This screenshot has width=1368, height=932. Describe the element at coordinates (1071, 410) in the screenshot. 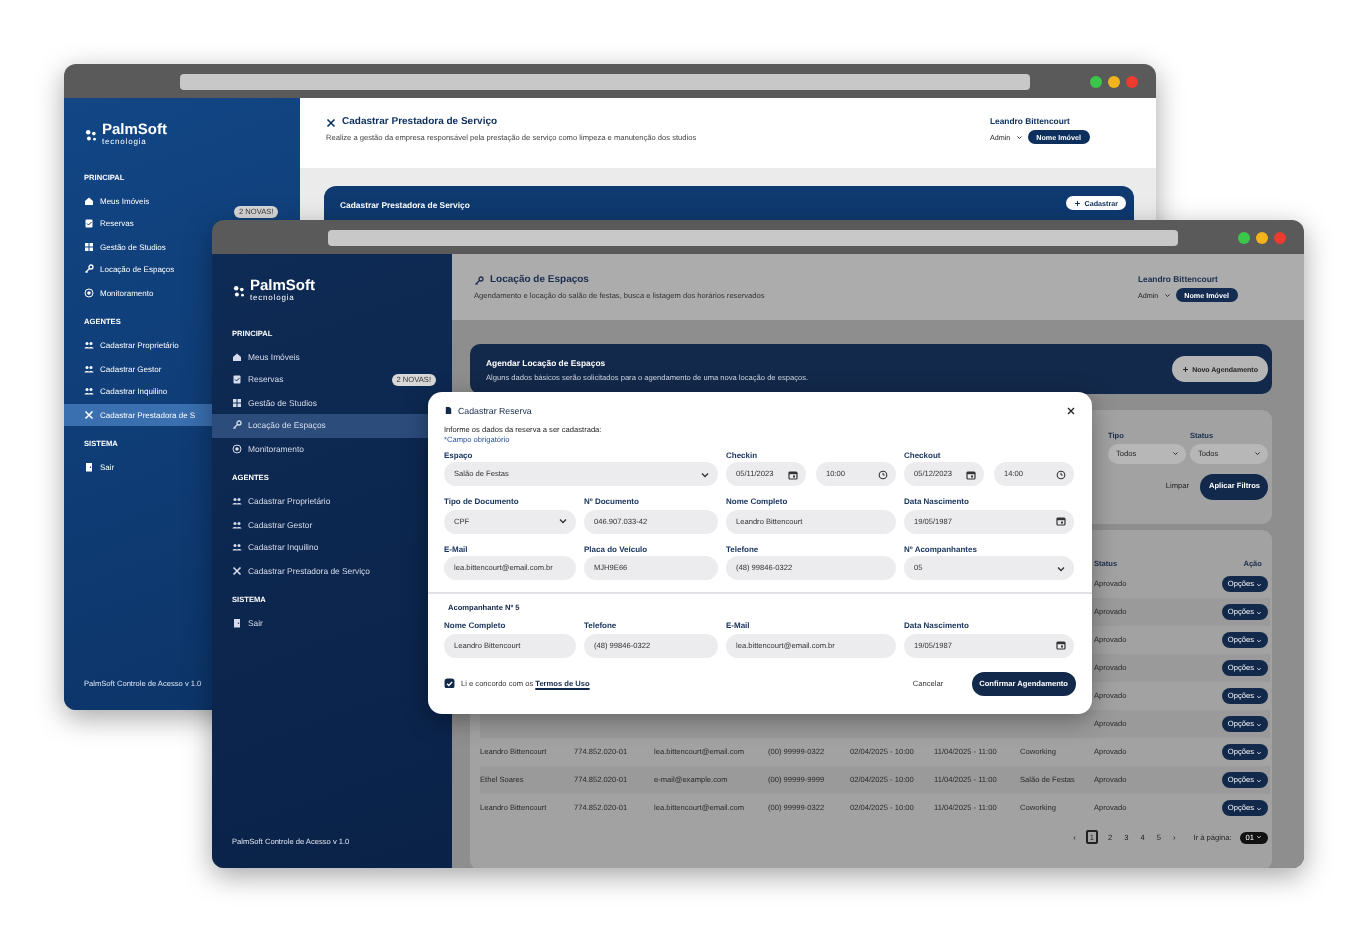

I see `close-icon` at that location.